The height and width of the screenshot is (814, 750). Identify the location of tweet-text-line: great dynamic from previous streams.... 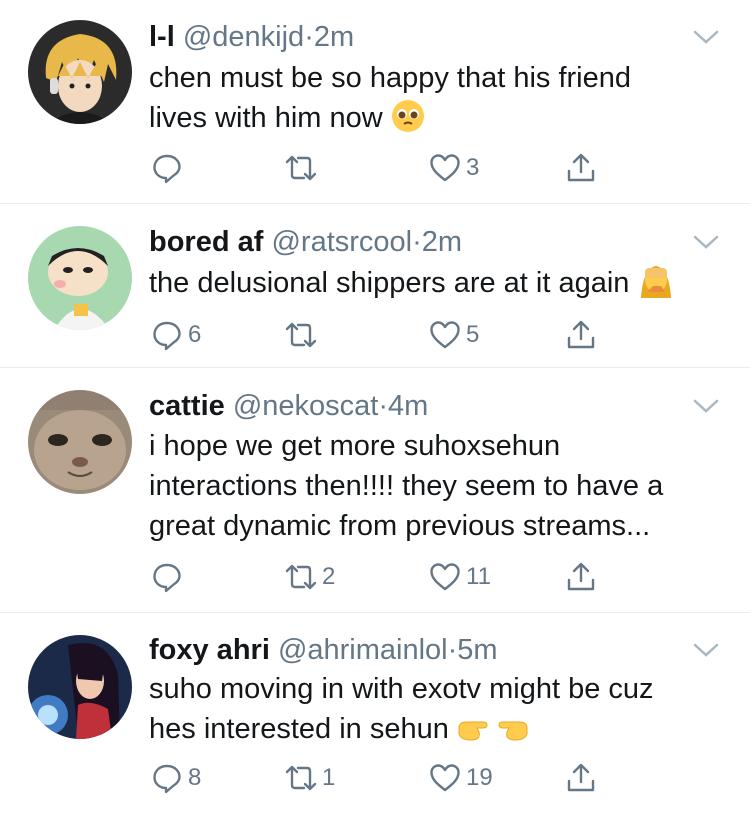
(400, 526).